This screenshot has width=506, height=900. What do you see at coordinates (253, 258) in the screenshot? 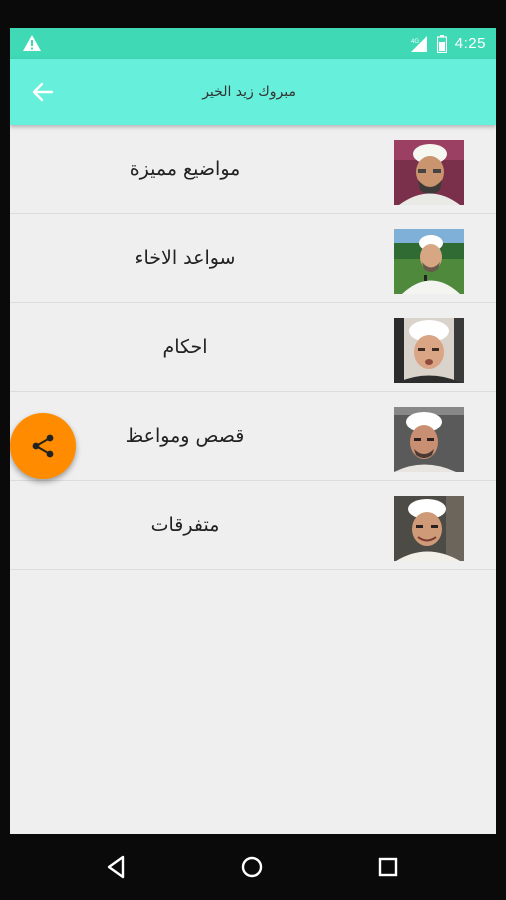
I see `list-item: سواعد الاخاء` at bounding box center [253, 258].